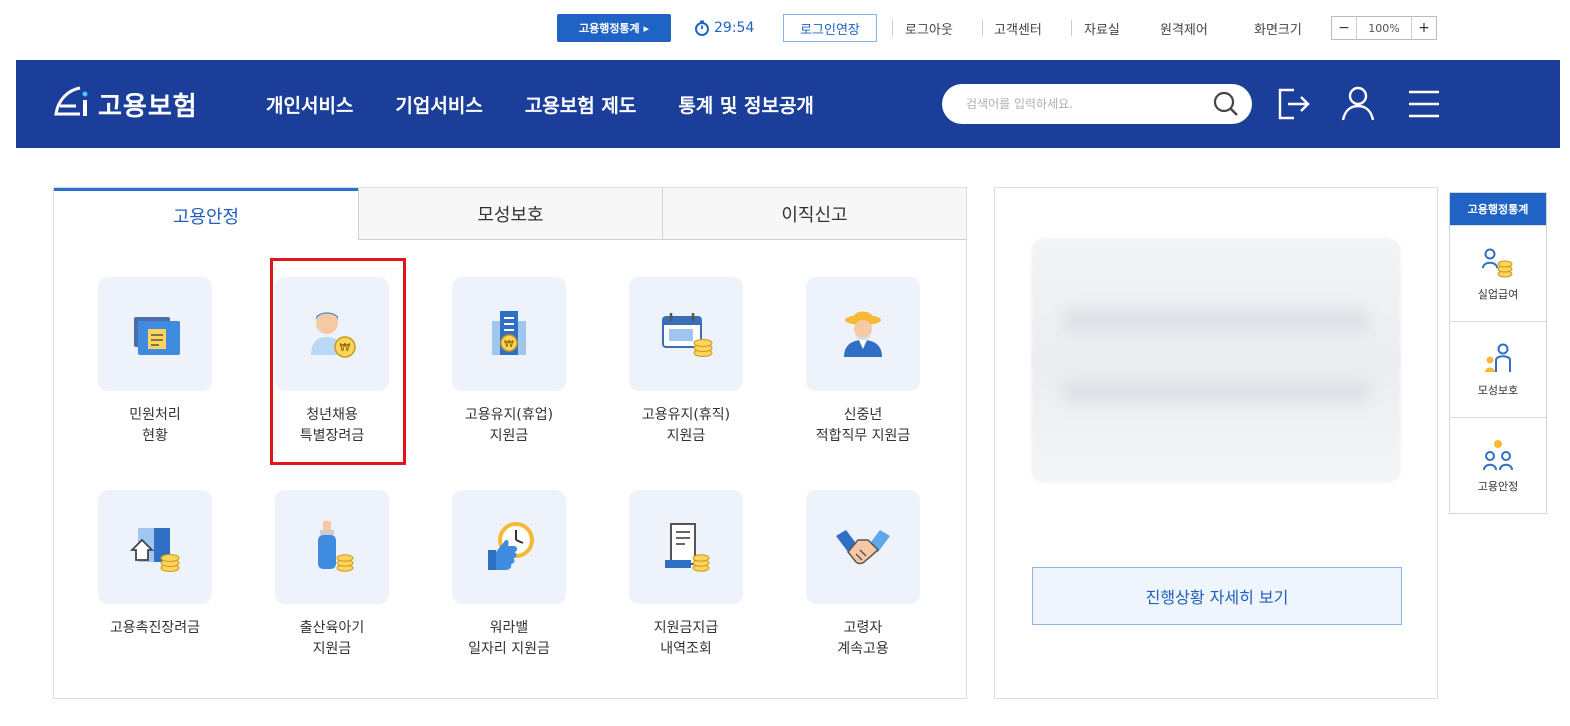 The height and width of the screenshot is (726, 1570). I want to click on house-coins-icon, so click(154, 550).